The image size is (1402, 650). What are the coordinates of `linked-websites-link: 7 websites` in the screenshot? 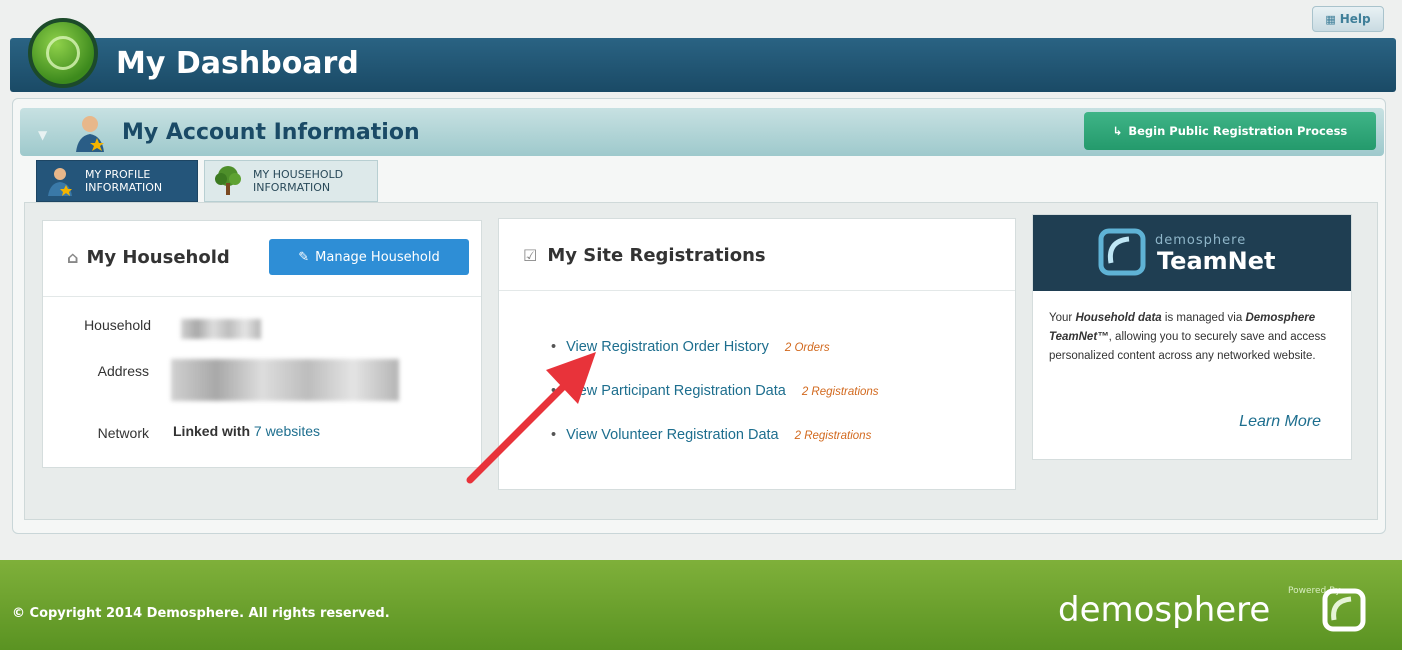 It's located at (287, 431).